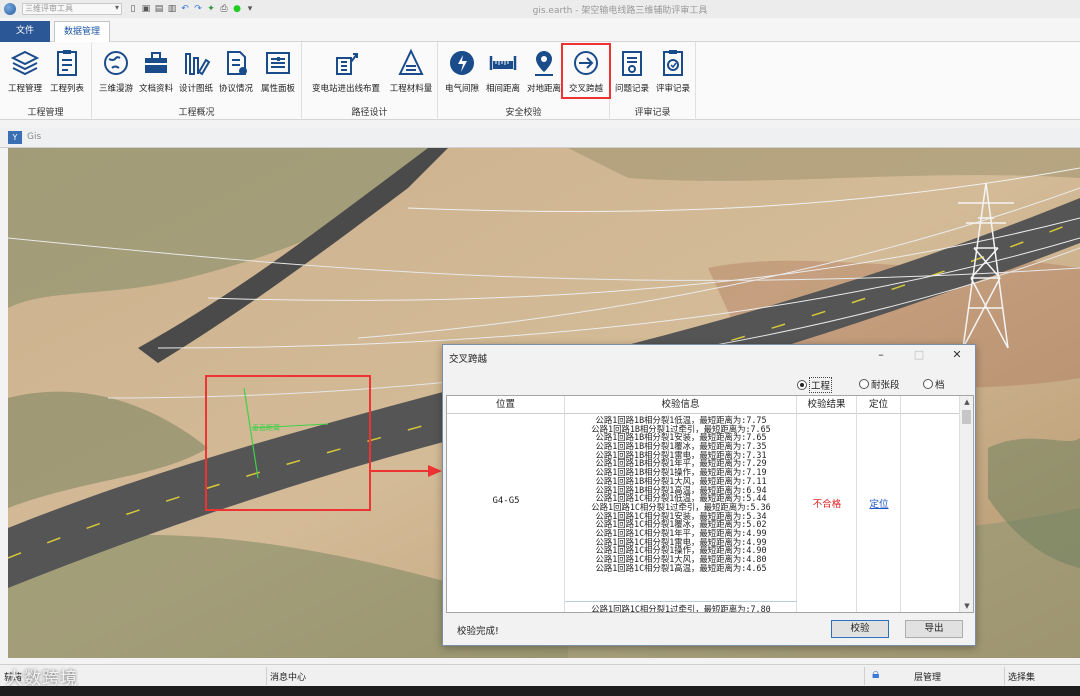 The height and width of the screenshot is (696, 1080). What do you see at coordinates (523, 113) in the screenshot?
I see `group-label-safety-check: 安全校验` at bounding box center [523, 113].